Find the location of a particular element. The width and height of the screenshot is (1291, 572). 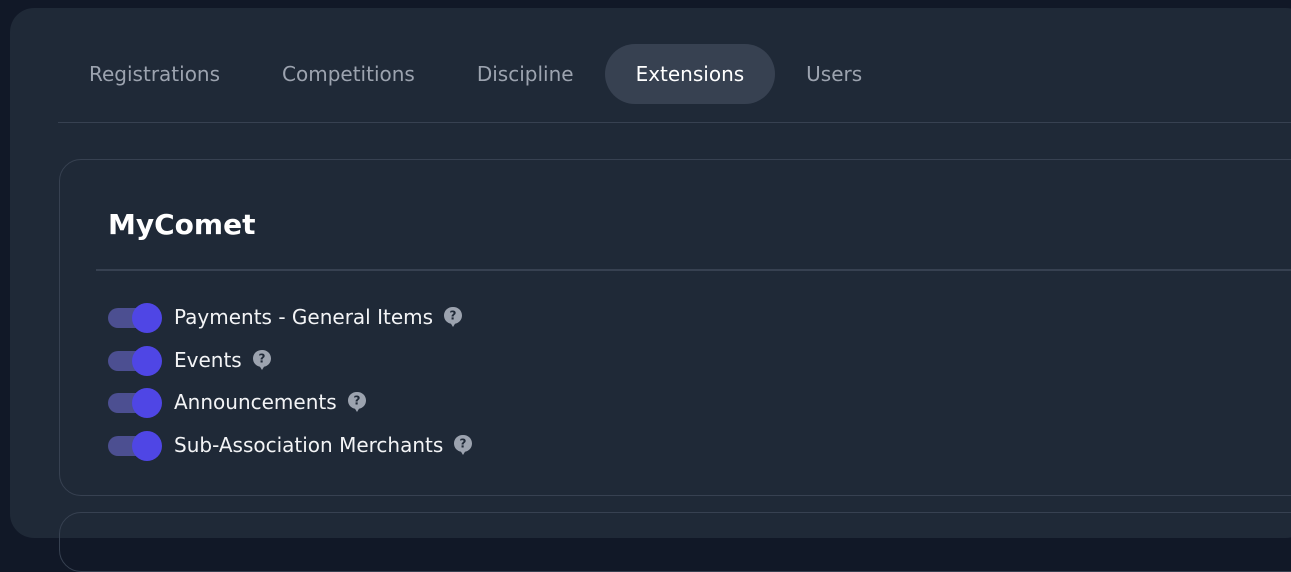

extension-row-merchants: Sub-Association Merchants ? is located at coordinates (290, 445).